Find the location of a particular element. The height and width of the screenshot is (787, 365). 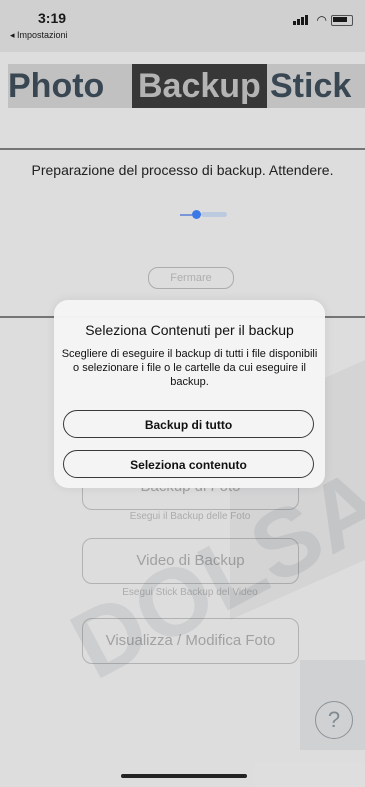

select-content-button: Seleziona contenuto is located at coordinates (188, 464).